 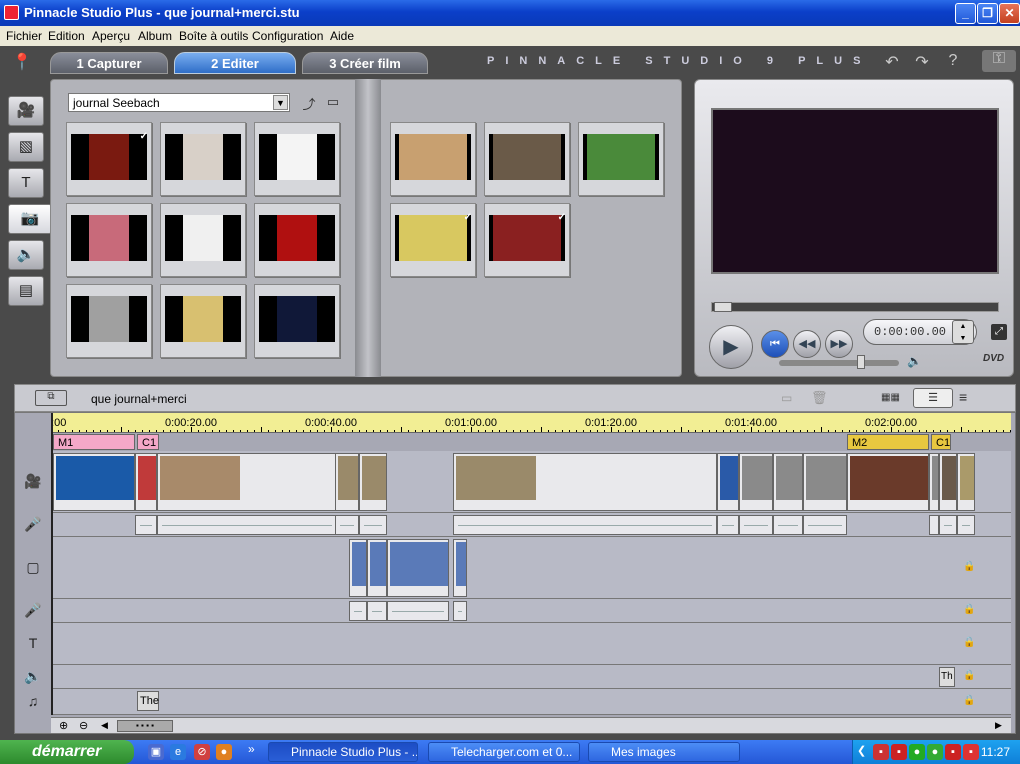 I want to click on video-track-icon: 🎥, so click(x=33, y=481).